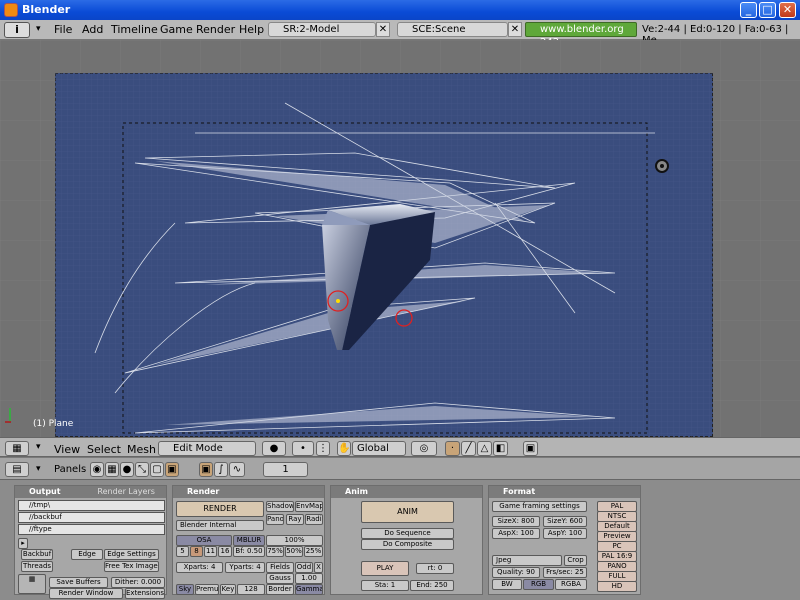 This screenshot has height=600, width=800. Describe the element at coordinates (237, 469) in the screenshot. I see `sound-buttons-icon: ∿` at that location.